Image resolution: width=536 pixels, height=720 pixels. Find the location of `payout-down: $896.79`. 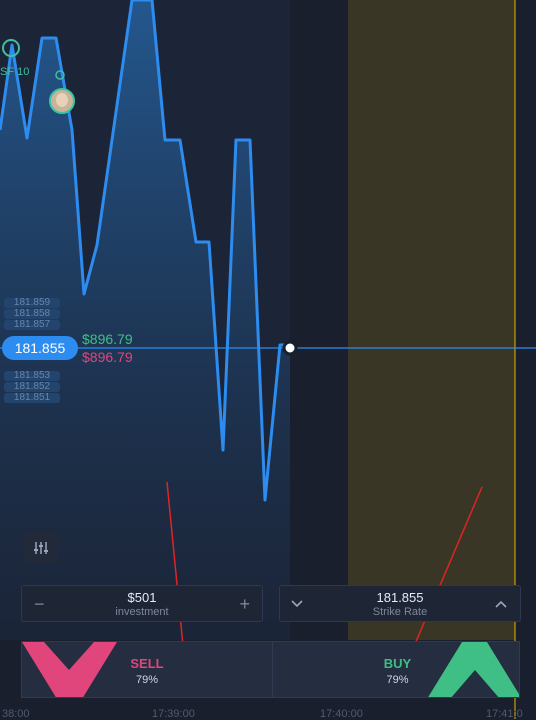

payout-down: $896.79 is located at coordinates (107, 357).